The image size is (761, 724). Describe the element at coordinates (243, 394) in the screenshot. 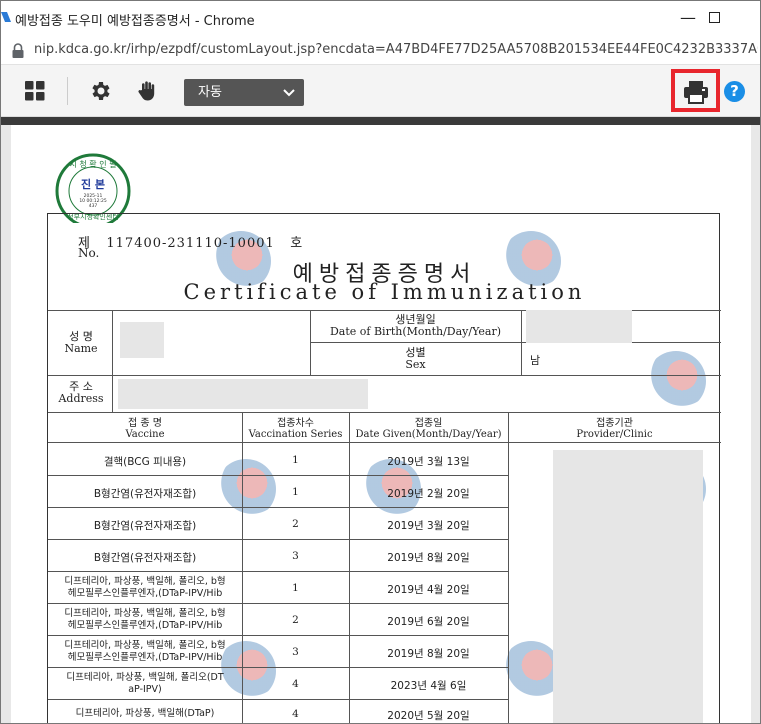

I see `address-value-redacted` at that location.